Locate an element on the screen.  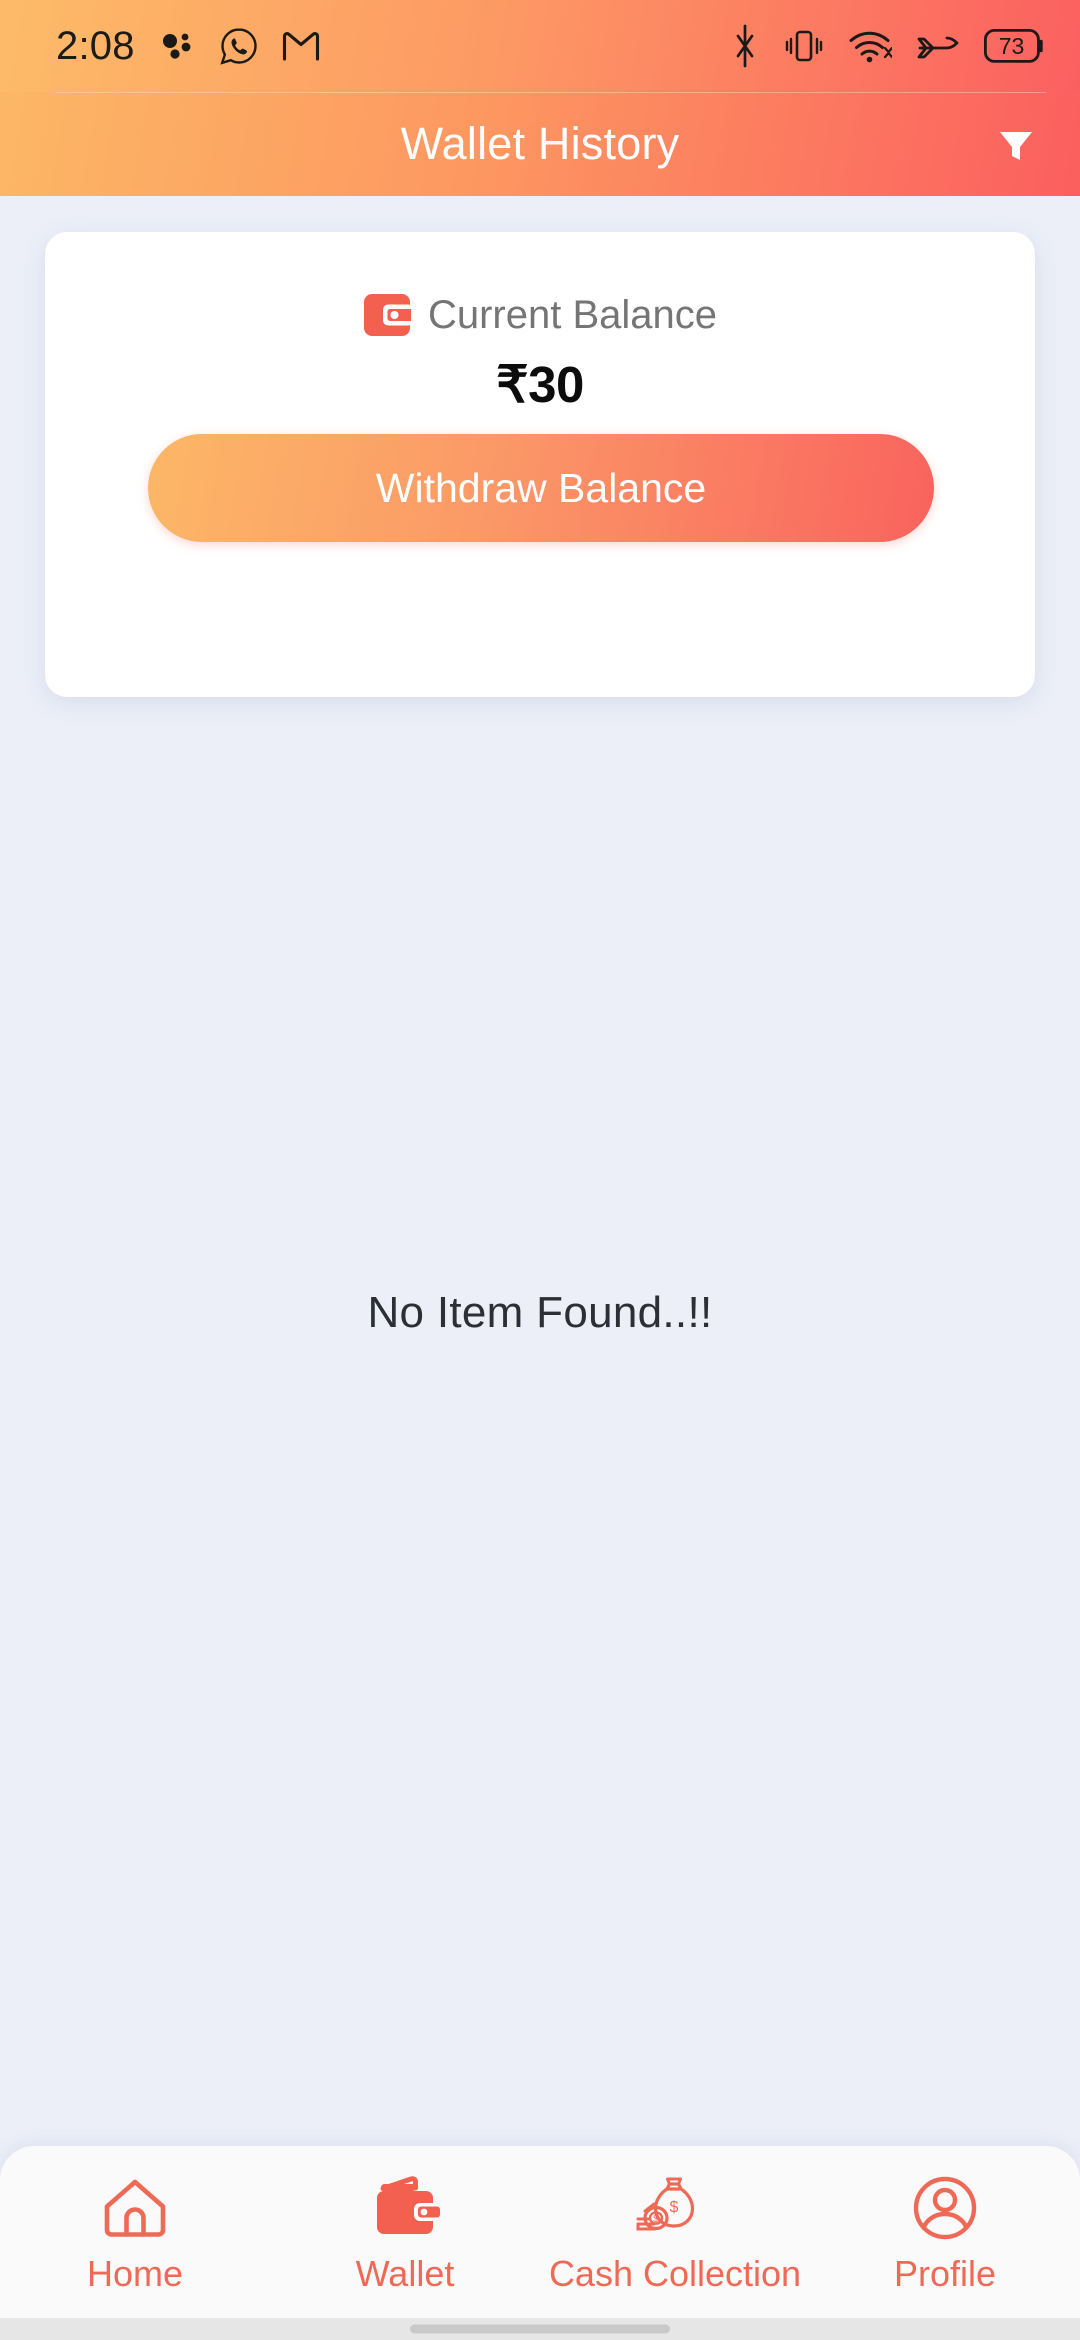
battery-icon: 73 is located at coordinates (1015, 46).